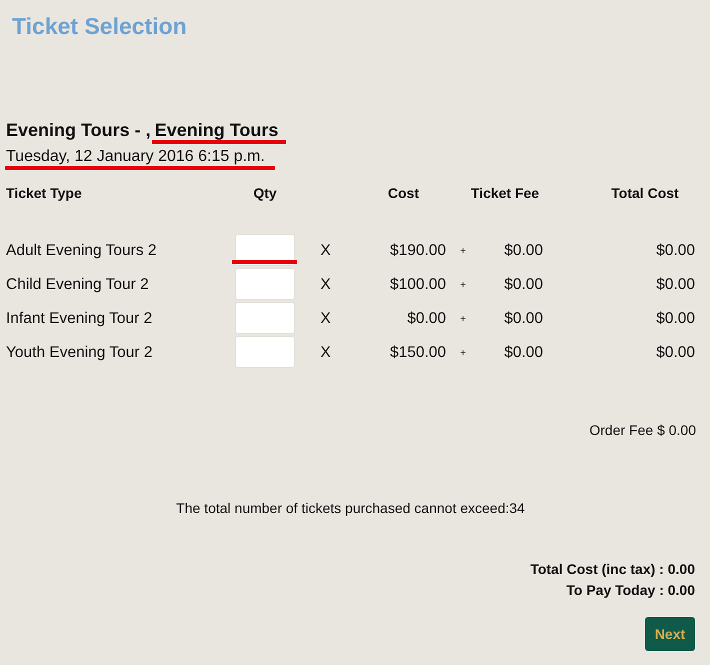 Image resolution: width=710 pixels, height=665 pixels. I want to click on ticket-cost: $190.00, so click(418, 251).